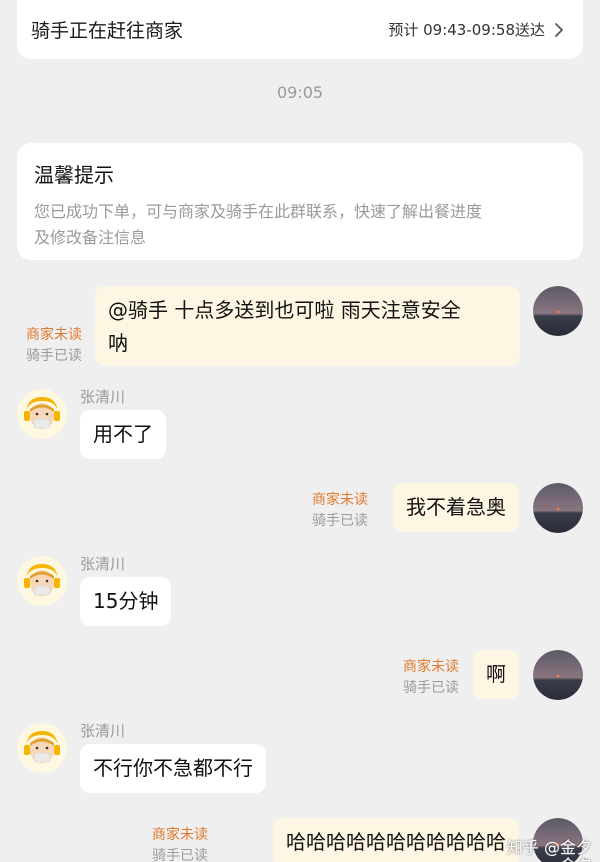 This screenshot has width=600, height=862. I want to click on message-row: 商家未读 骑手已读 啊, so click(300, 678).